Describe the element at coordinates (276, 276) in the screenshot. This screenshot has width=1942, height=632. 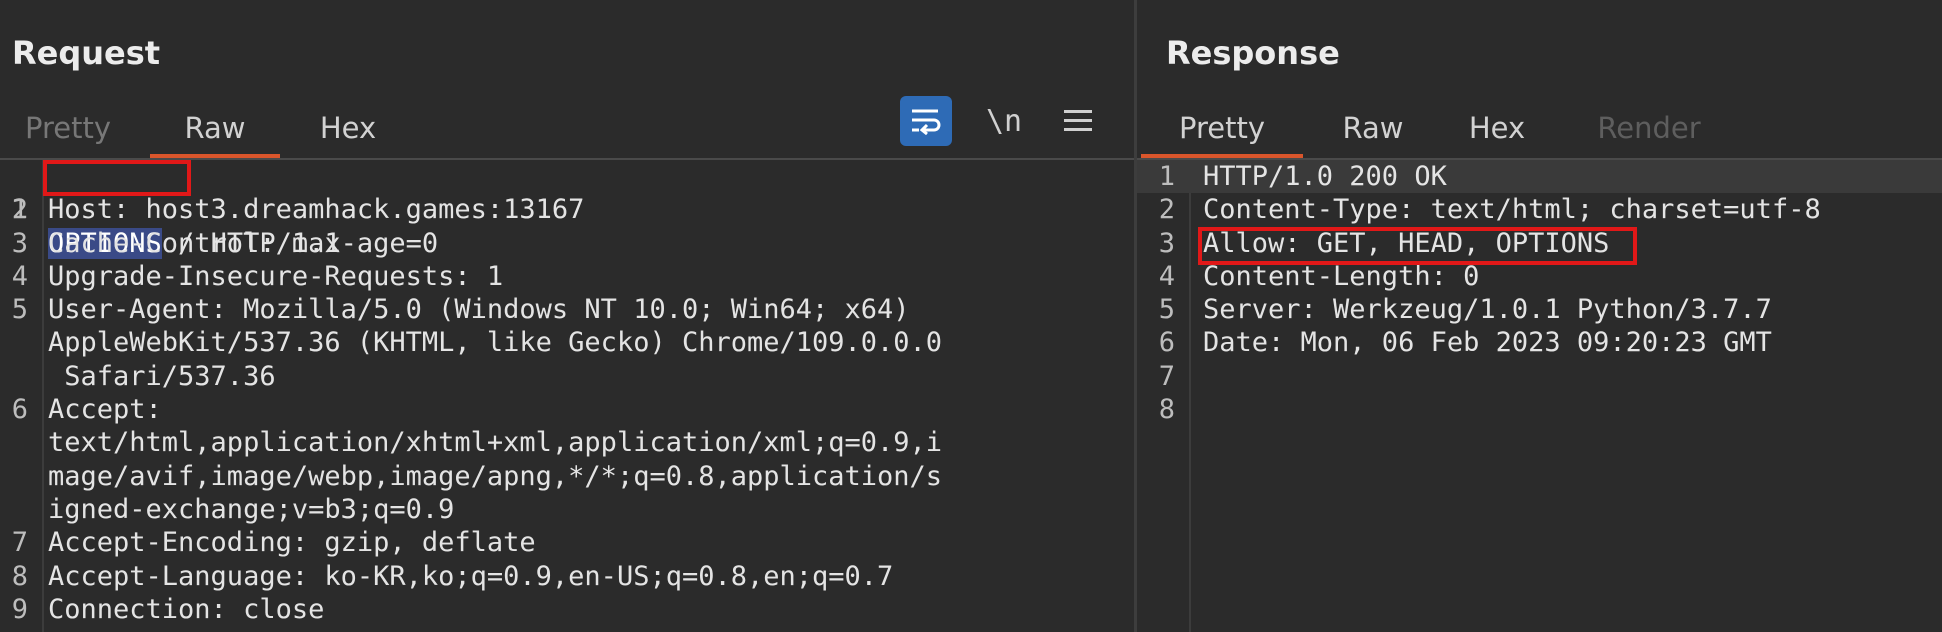
I see `line-text: Upgrade-Insecure-Requests: 1` at that location.